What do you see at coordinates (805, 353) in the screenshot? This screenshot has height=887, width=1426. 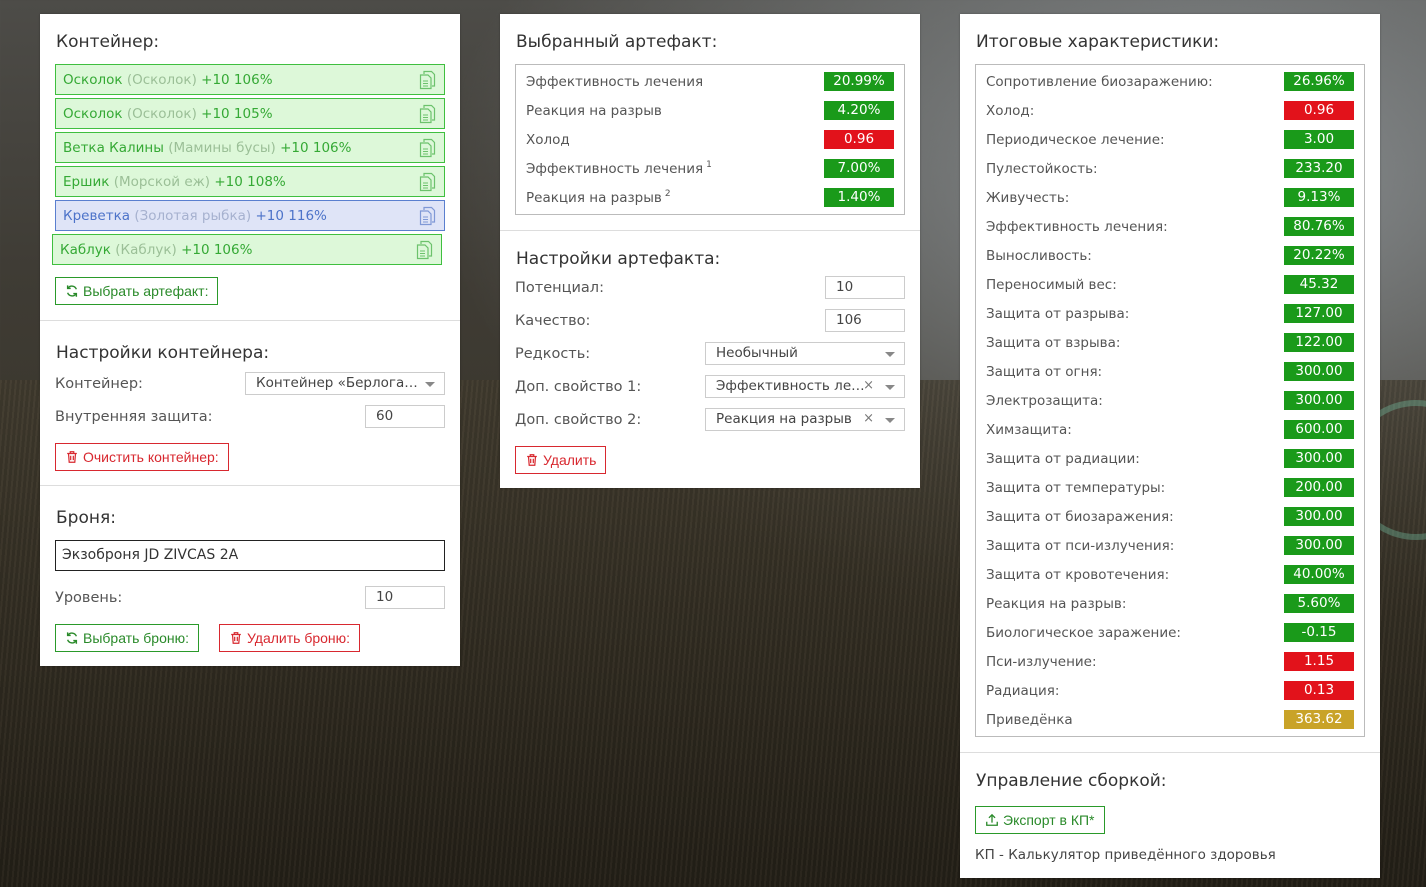 I see `rarity-select: Необычный` at bounding box center [805, 353].